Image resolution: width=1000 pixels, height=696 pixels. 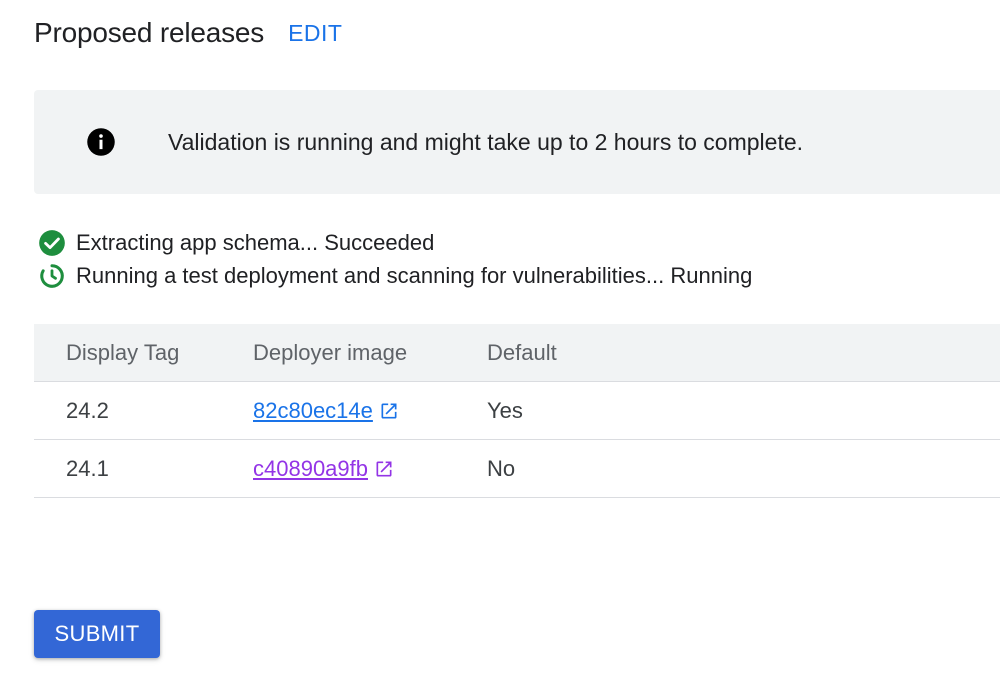 I want to click on column-header-deployer-image: Deployer image, so click(x=370, y=353).